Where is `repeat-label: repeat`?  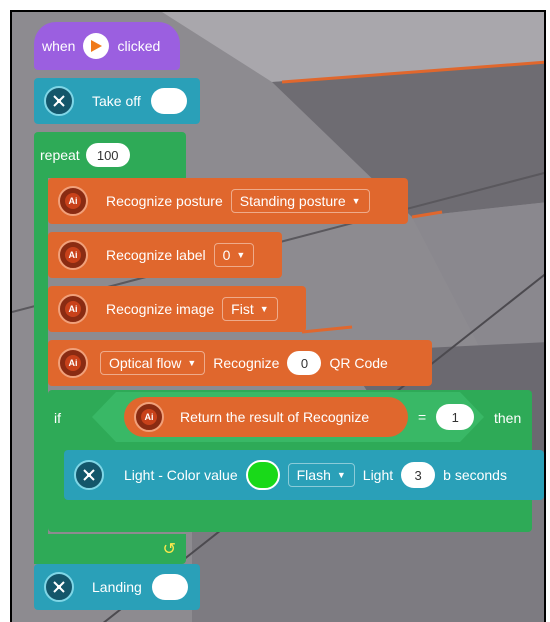
repeat-label: repeat is located at coordinates (60, 155).